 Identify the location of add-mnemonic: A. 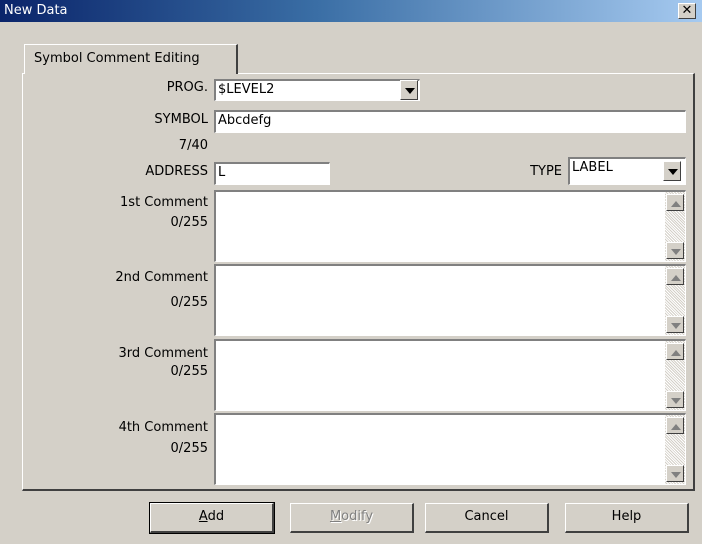
(203, 516).